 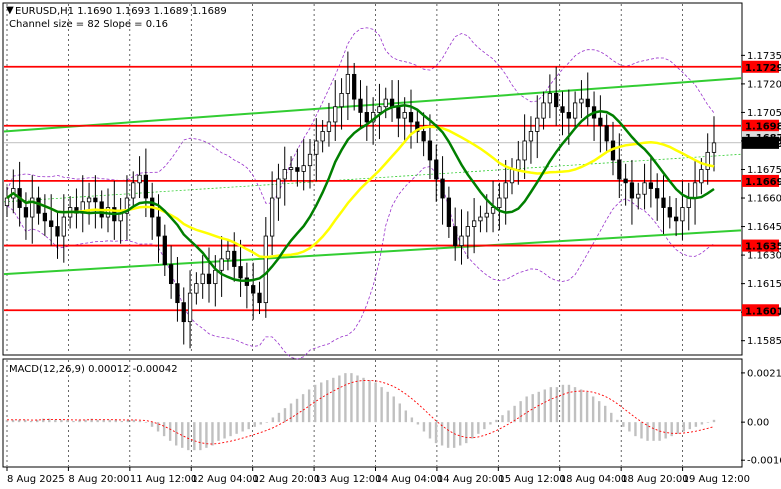 What do you see at coordinates (10, 10) in the screenshot?
I see `collapse-icon: ▼` at bounding box center [10, 10].